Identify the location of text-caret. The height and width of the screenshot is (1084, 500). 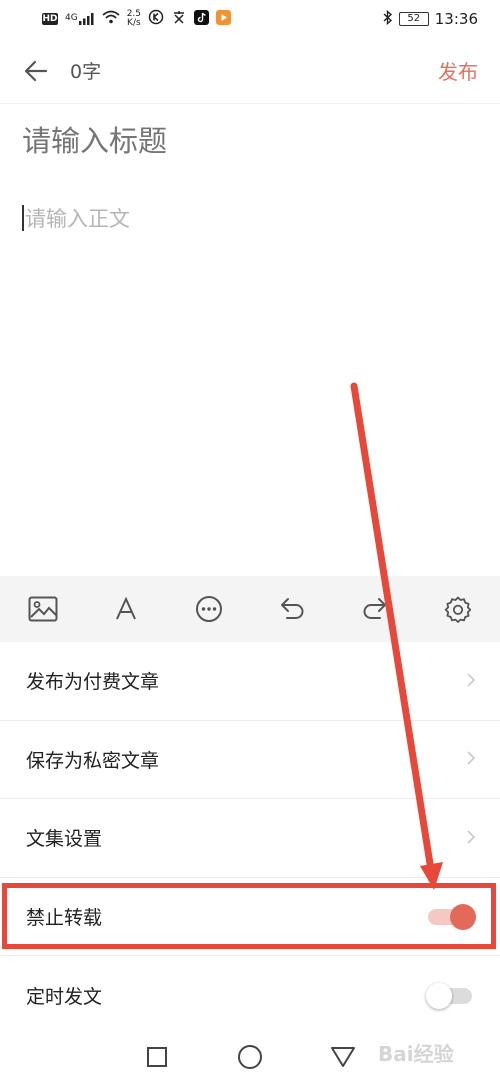
(23, 218).